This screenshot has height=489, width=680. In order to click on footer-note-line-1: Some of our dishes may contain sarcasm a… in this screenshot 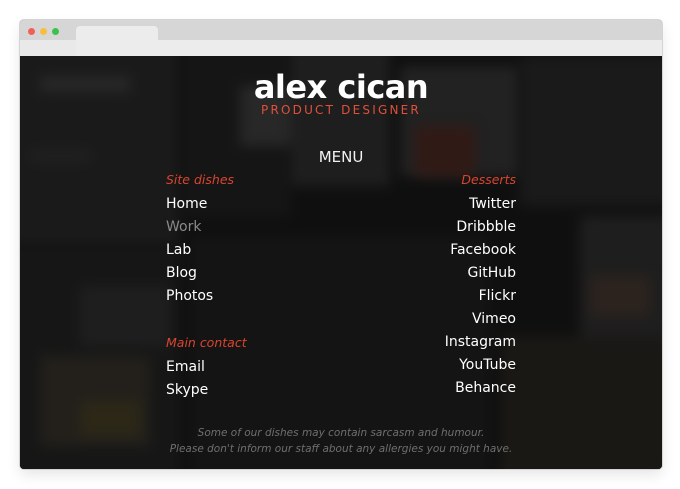, I will do `click(341, 433)`.